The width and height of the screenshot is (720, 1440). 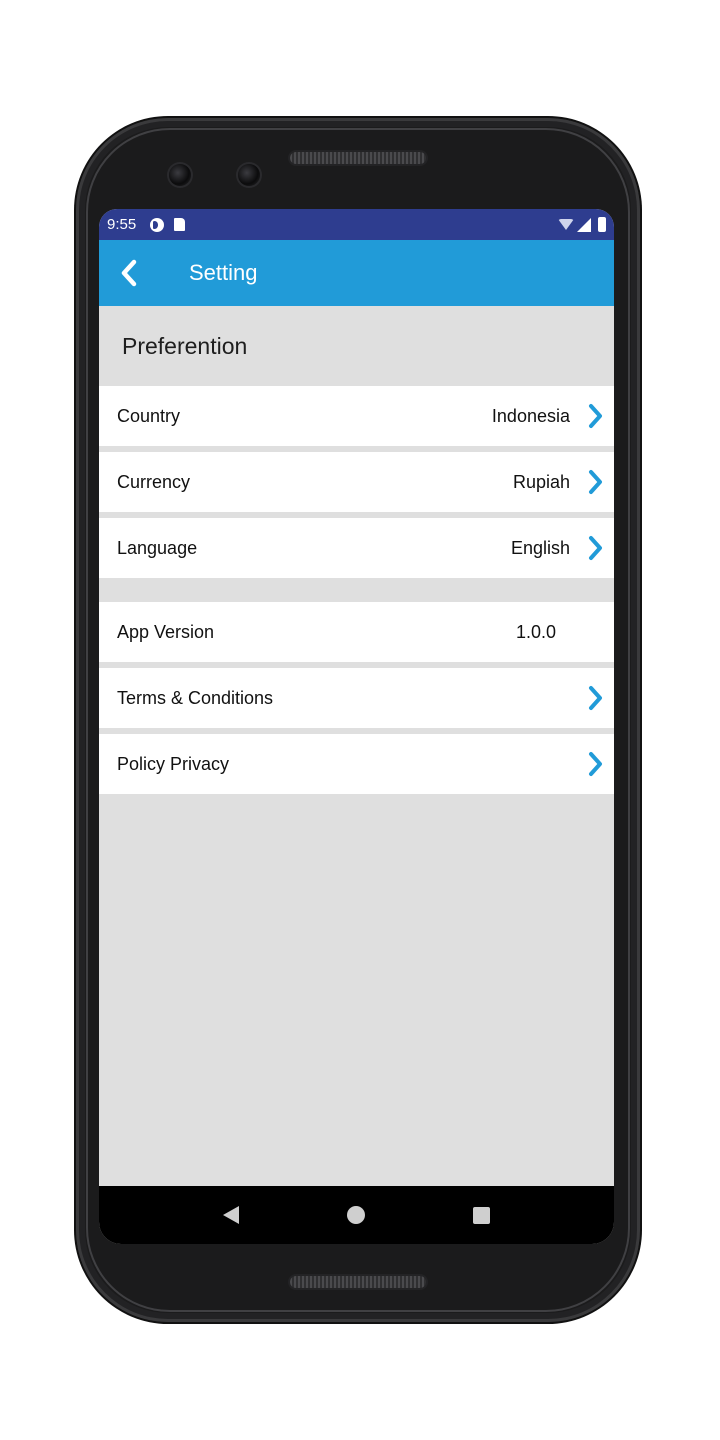 I want to click on circle-home-icon, so click(x=356, y=1215).